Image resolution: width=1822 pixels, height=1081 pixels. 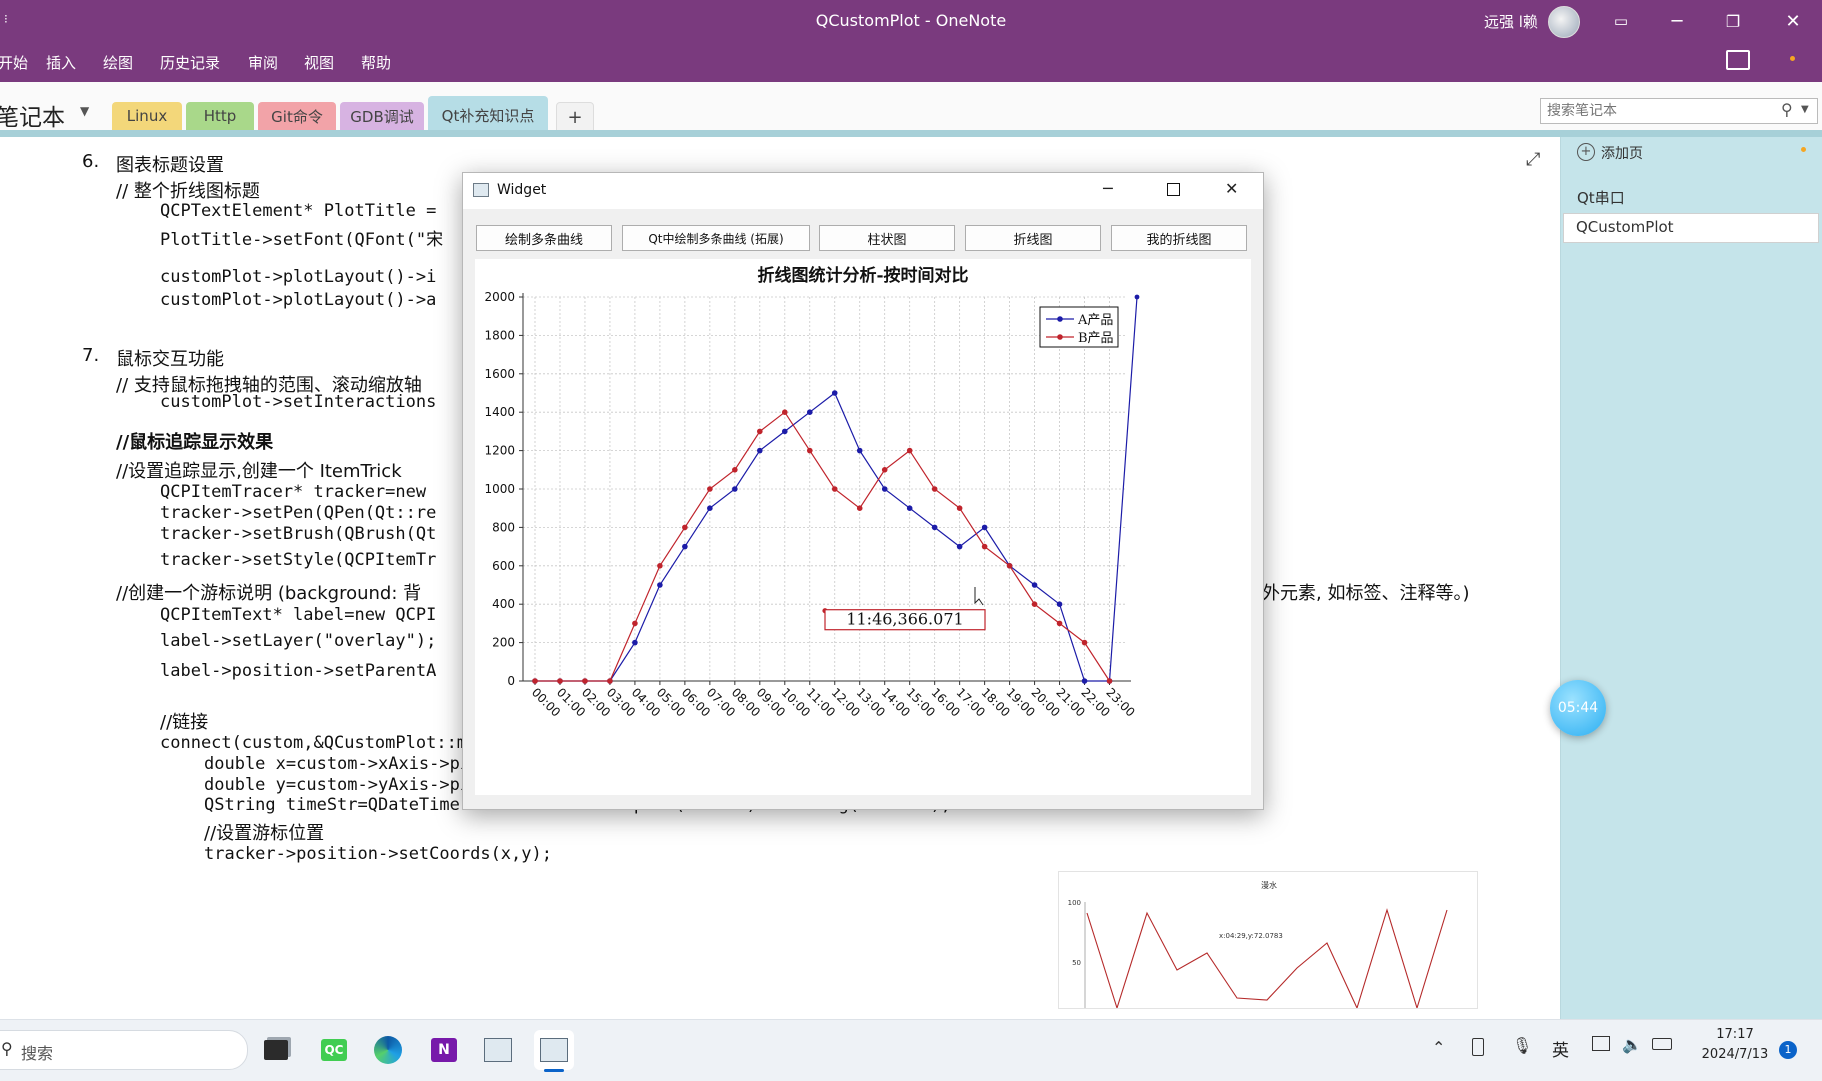 I want to click on close-button: ✕, so click(x=1793, y=21).